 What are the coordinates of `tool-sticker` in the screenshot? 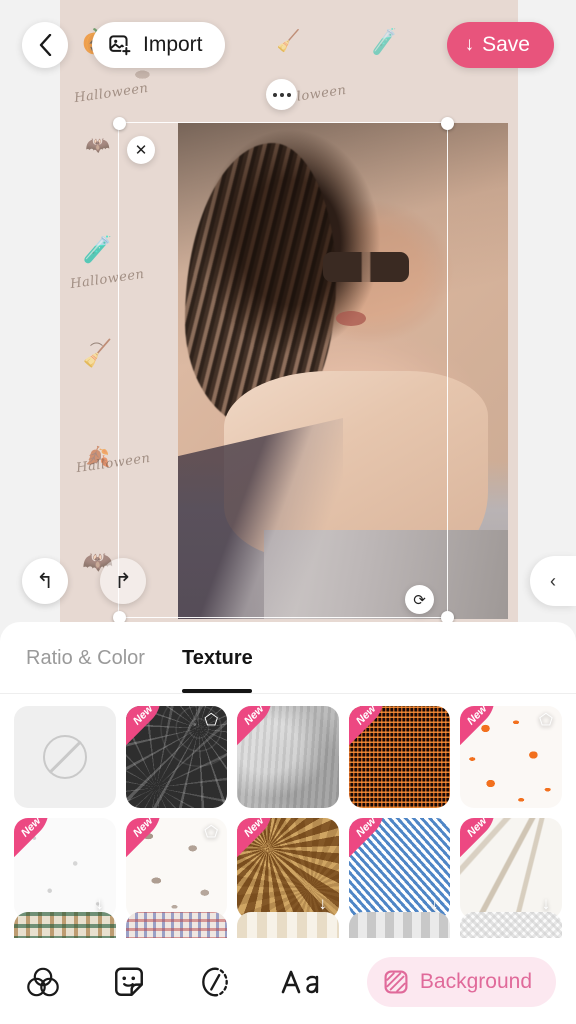 It's located at (129, 982).